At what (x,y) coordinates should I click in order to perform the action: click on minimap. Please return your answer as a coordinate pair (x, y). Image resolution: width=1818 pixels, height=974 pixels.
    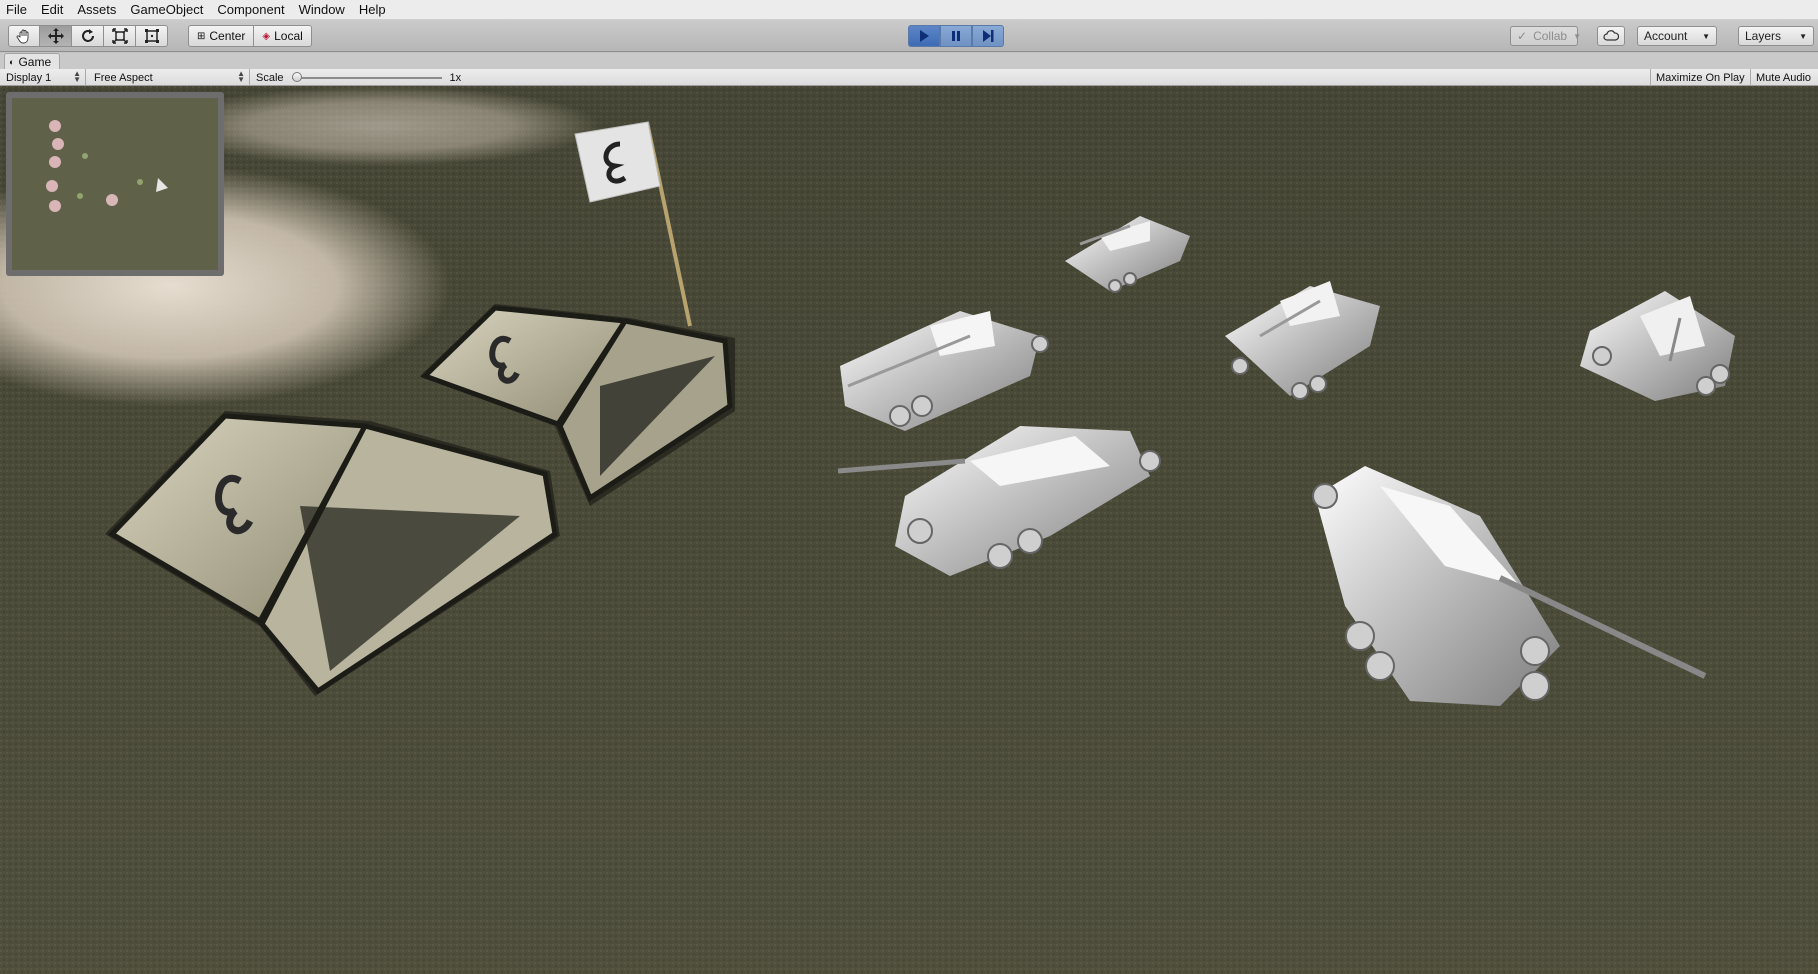
    Looking at the image, I should click on (115, 184).